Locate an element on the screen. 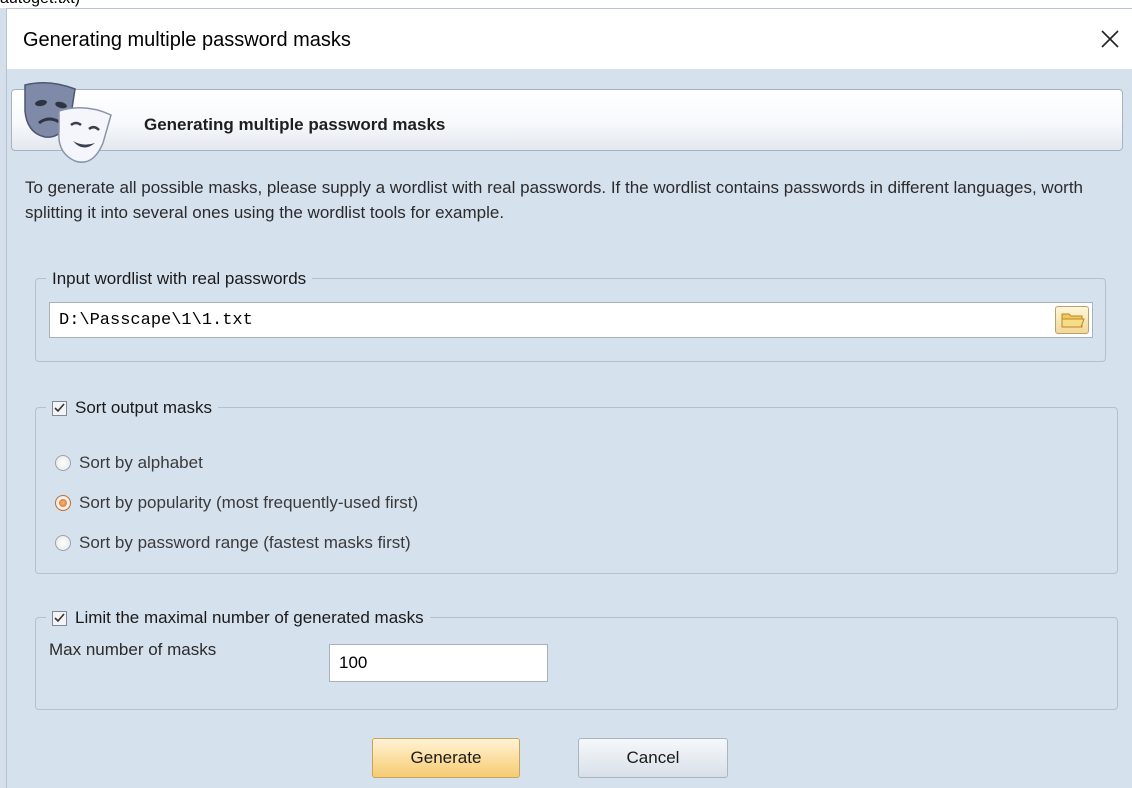  radio-button-selected is located at coordinates (63, 503).